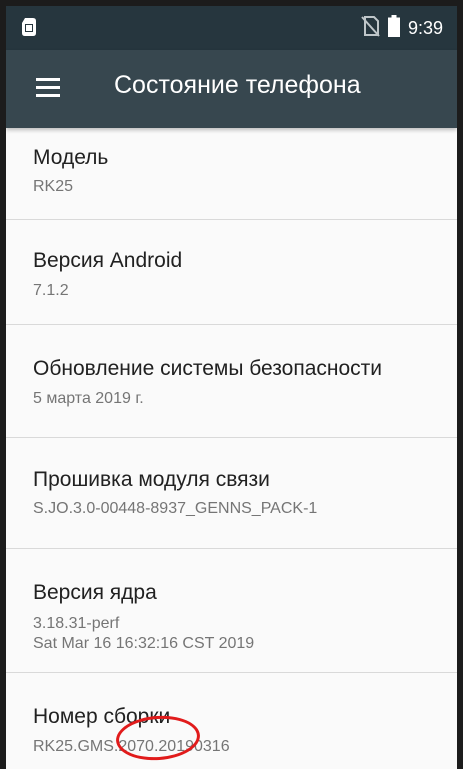 The height and width of the screenshot is (769, 463). I want to click on item-value-secondary: Sat Mar 16 16:32:16 CST 2019, so click(144, 643).